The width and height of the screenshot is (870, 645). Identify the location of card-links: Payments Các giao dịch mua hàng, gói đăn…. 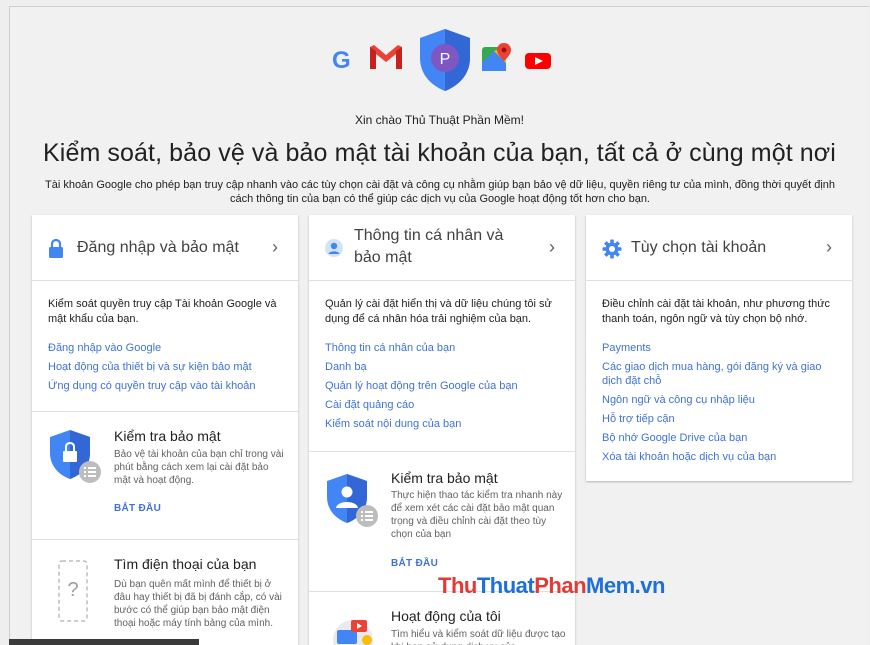
(719, 402).